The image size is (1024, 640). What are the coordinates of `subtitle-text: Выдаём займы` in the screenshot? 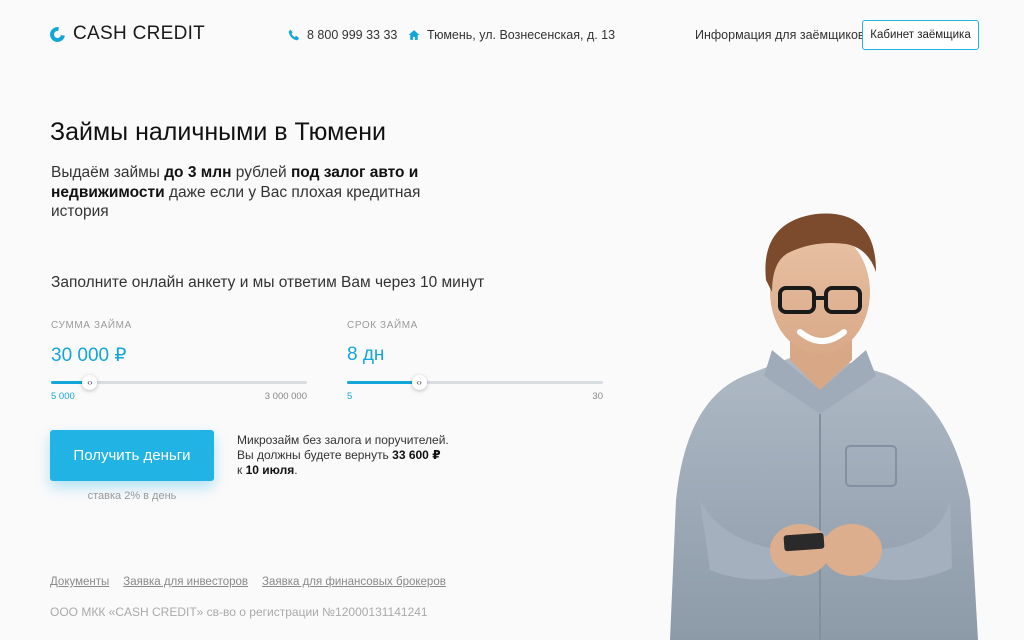 It's located at (108, 172).